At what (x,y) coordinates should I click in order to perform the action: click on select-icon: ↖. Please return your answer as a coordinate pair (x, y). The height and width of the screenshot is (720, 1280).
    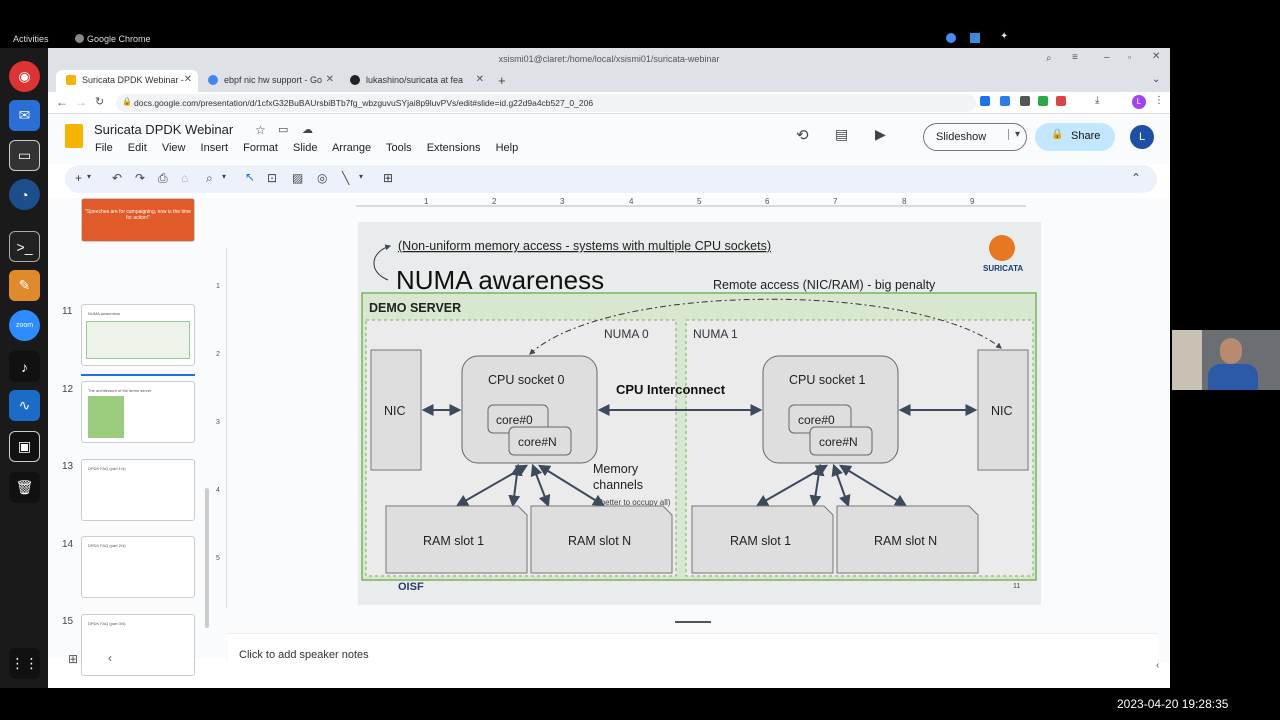
    Looking at the image, I should click on (250, 177).